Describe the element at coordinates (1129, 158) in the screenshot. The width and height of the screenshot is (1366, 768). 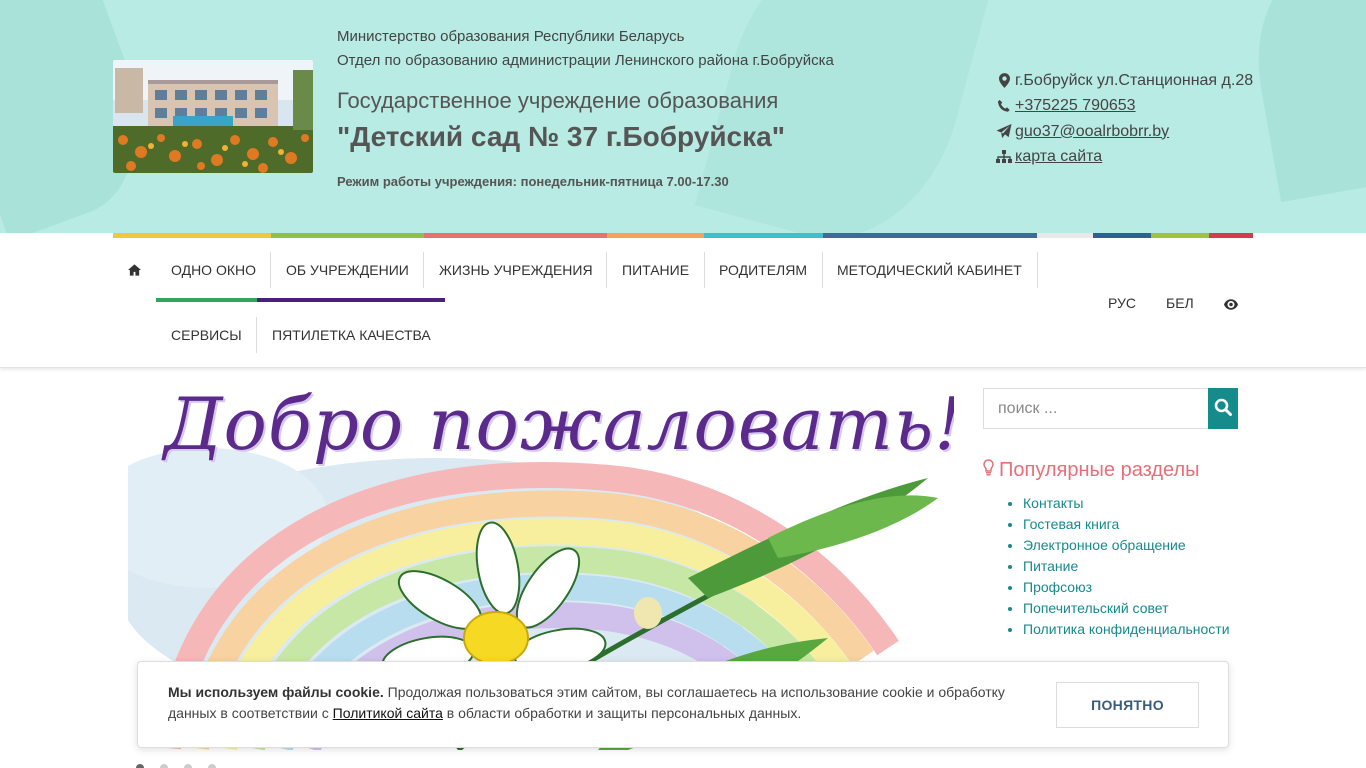
I see `sitemap-row: карта сайта` at that location.